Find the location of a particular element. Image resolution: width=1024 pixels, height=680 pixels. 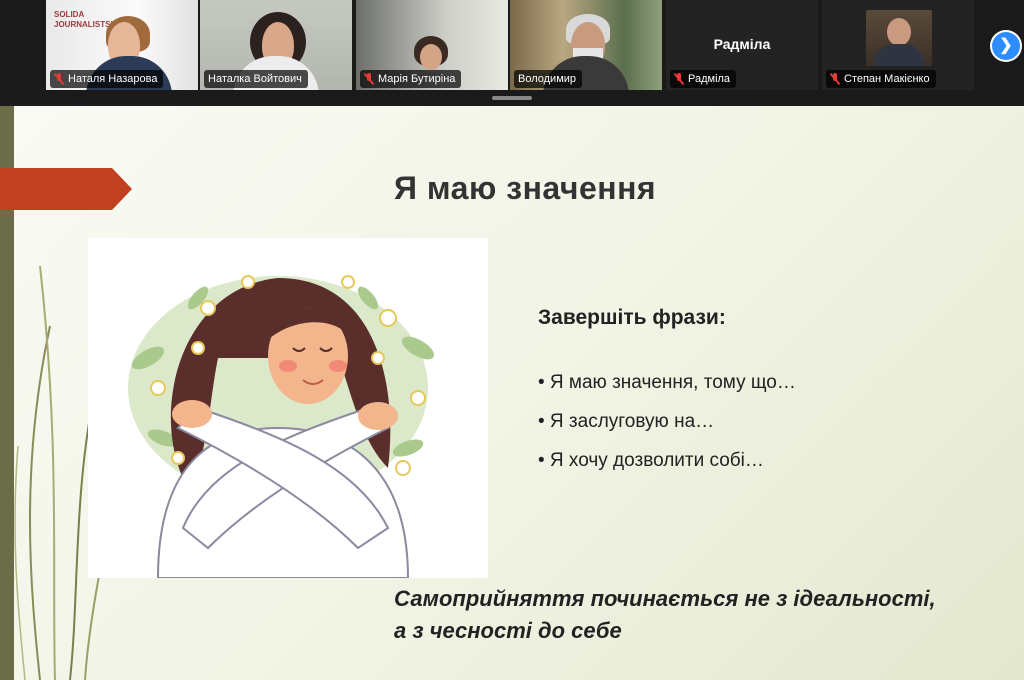

participant-tile: Марія Бутиріна is located at coordinates (432, 45).